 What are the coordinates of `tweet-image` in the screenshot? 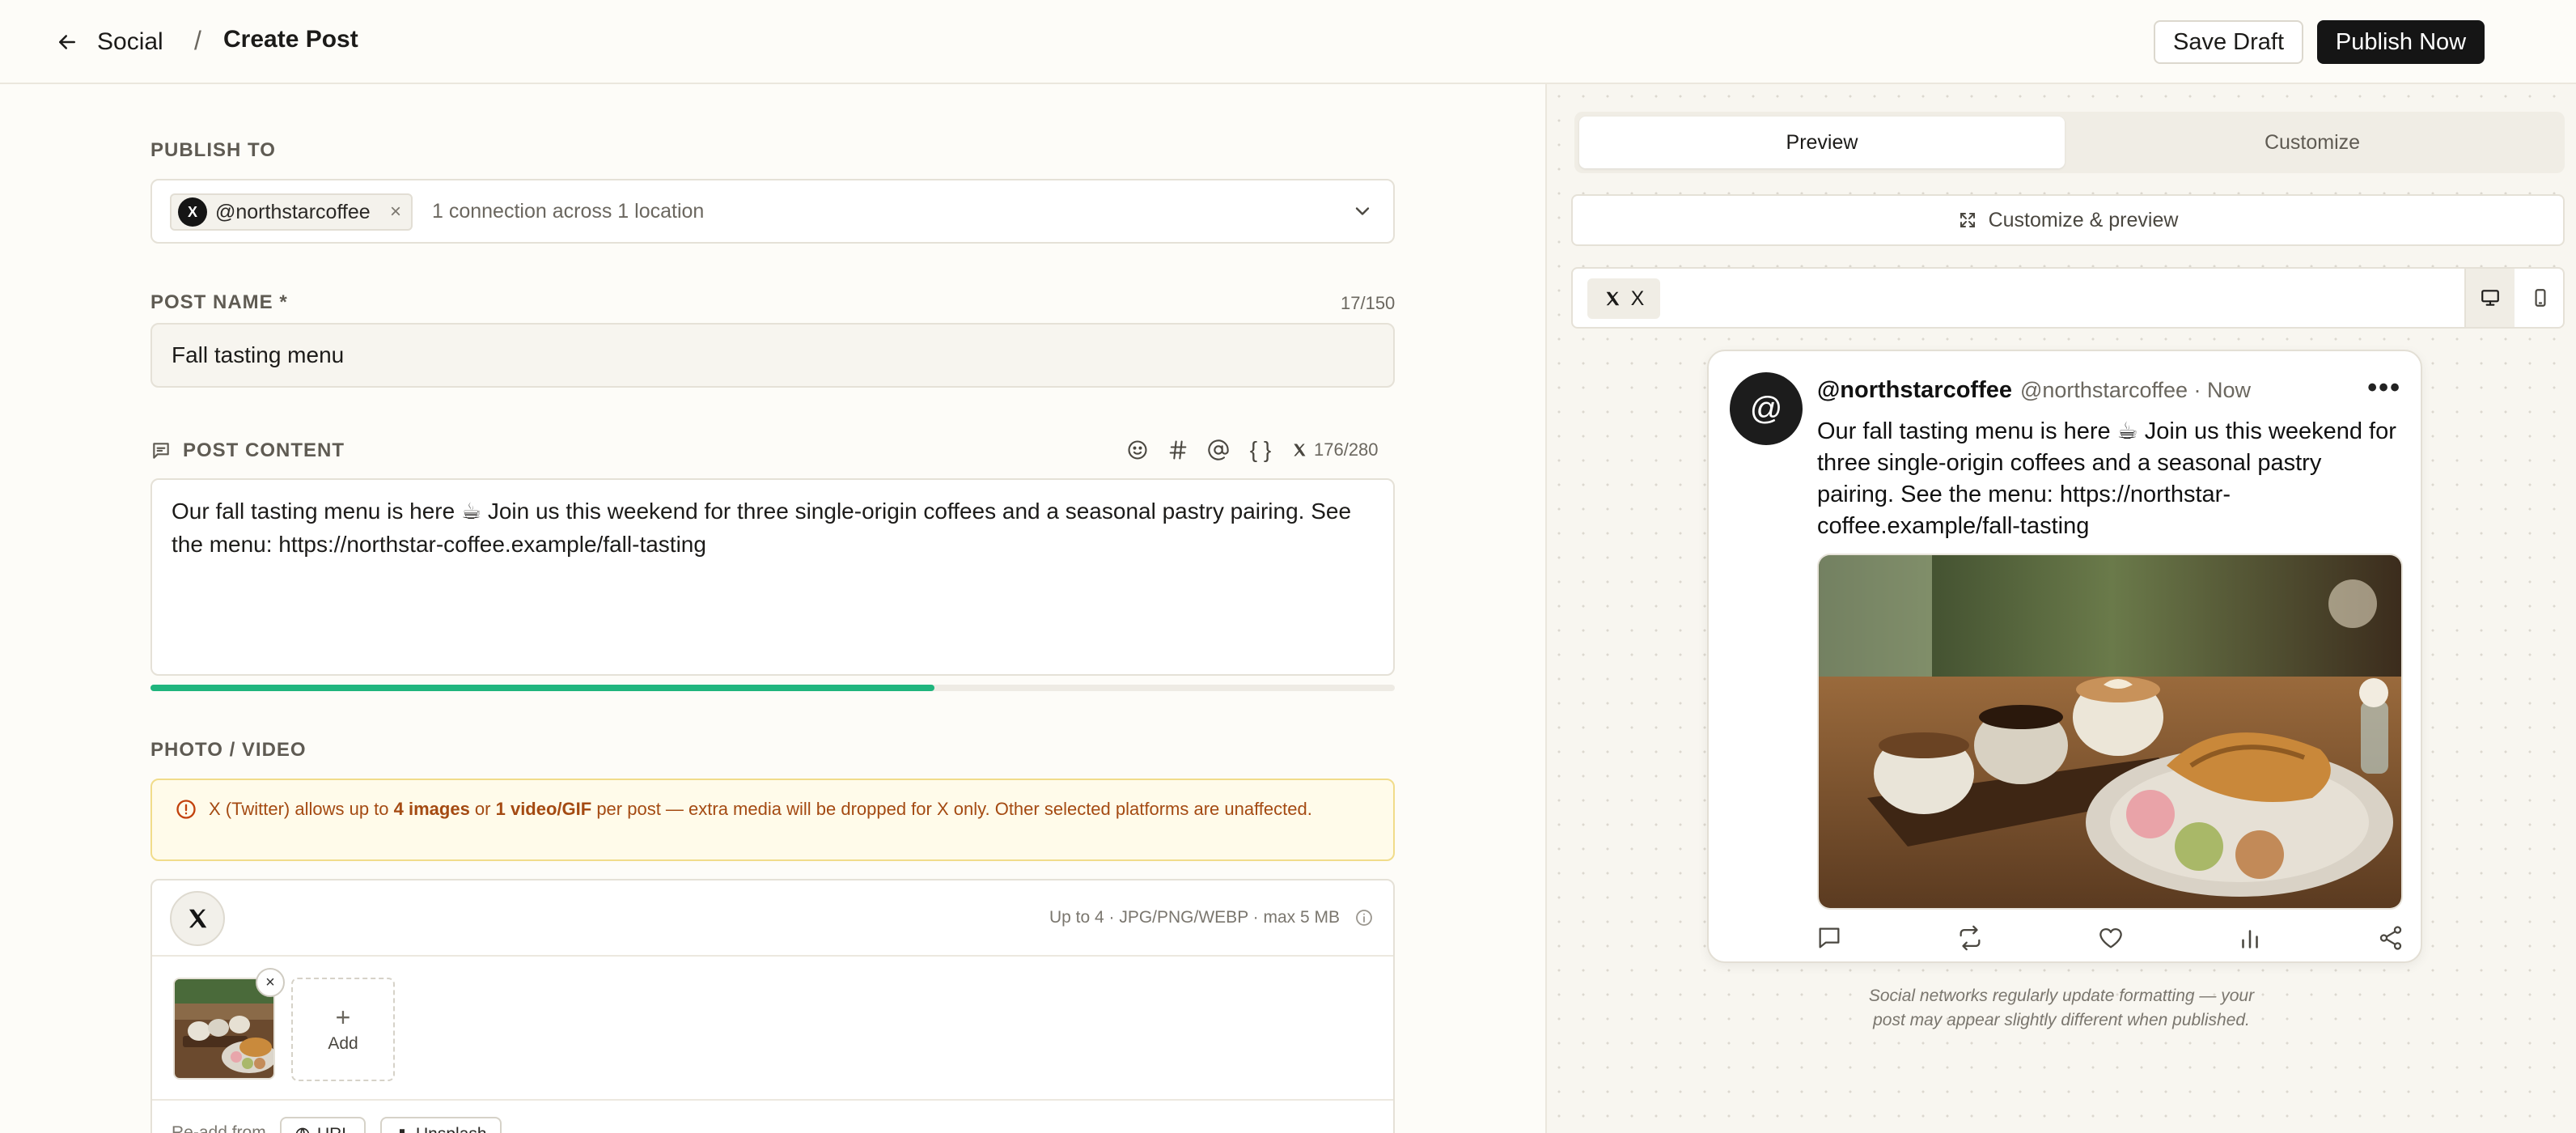 It's located at (2110, 732).